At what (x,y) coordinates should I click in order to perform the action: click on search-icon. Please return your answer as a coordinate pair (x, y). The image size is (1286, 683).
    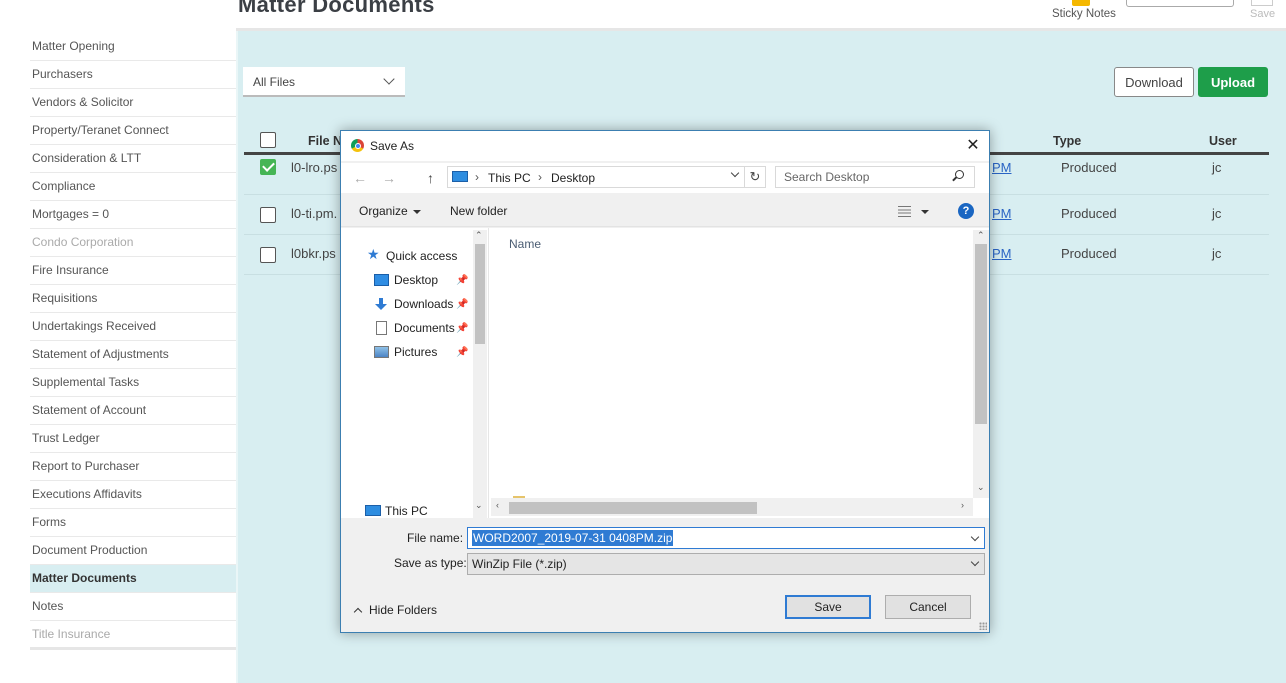
    Looking at the image, I should click on (959, 174).